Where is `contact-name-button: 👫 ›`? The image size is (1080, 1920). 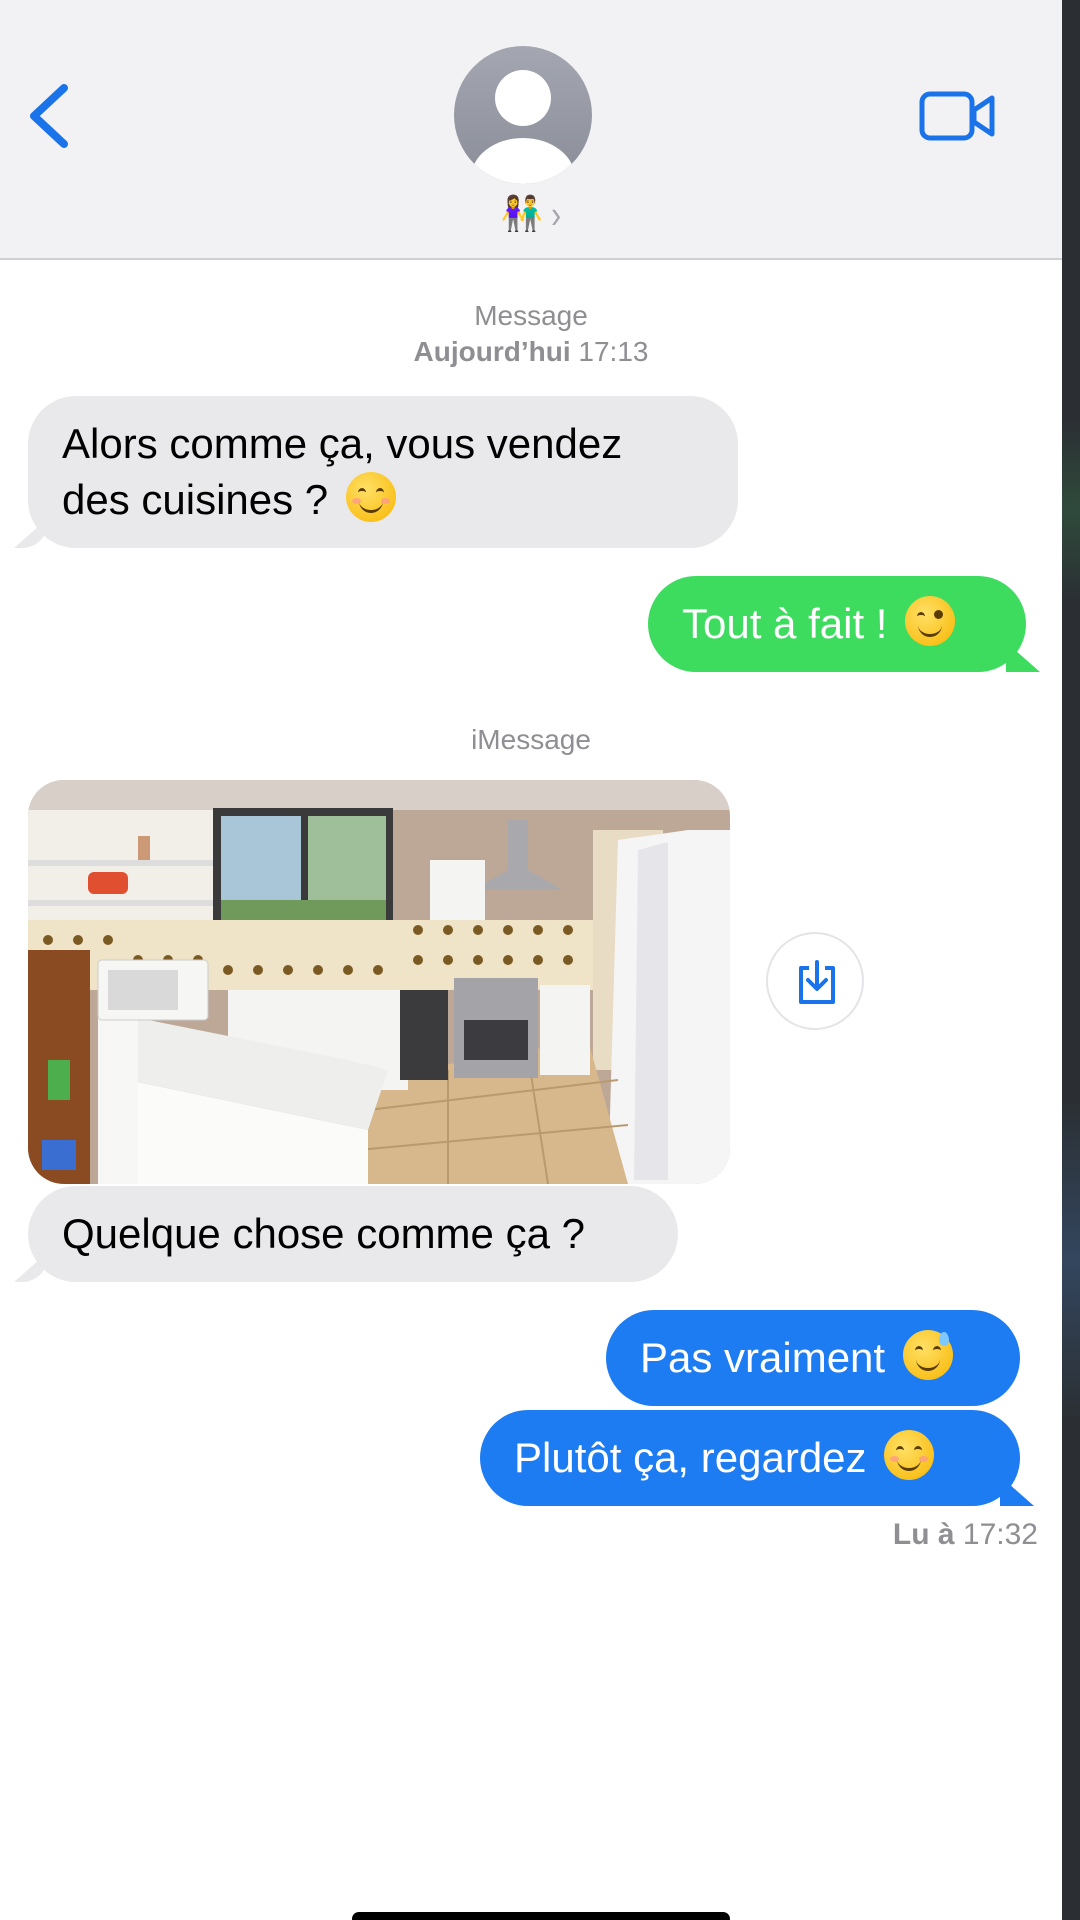
contact-name-button: 👫 › is located at coordinates (531, 215).